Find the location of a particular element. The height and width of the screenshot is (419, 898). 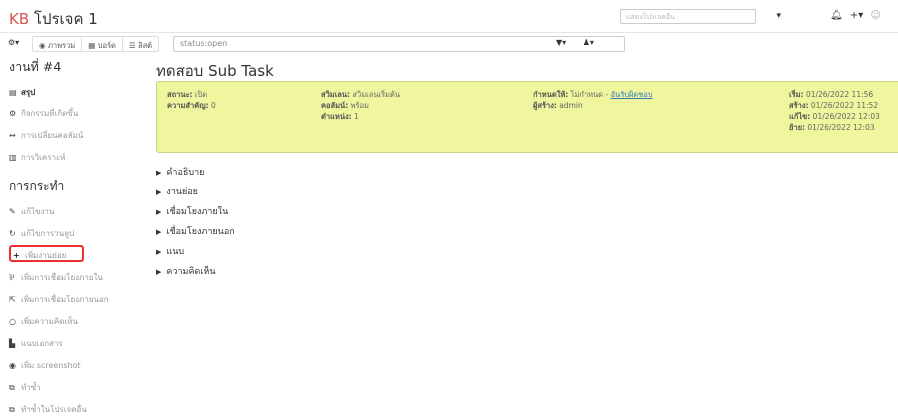

external-link-icon: ⇱ is located at coordinates (12, 299).